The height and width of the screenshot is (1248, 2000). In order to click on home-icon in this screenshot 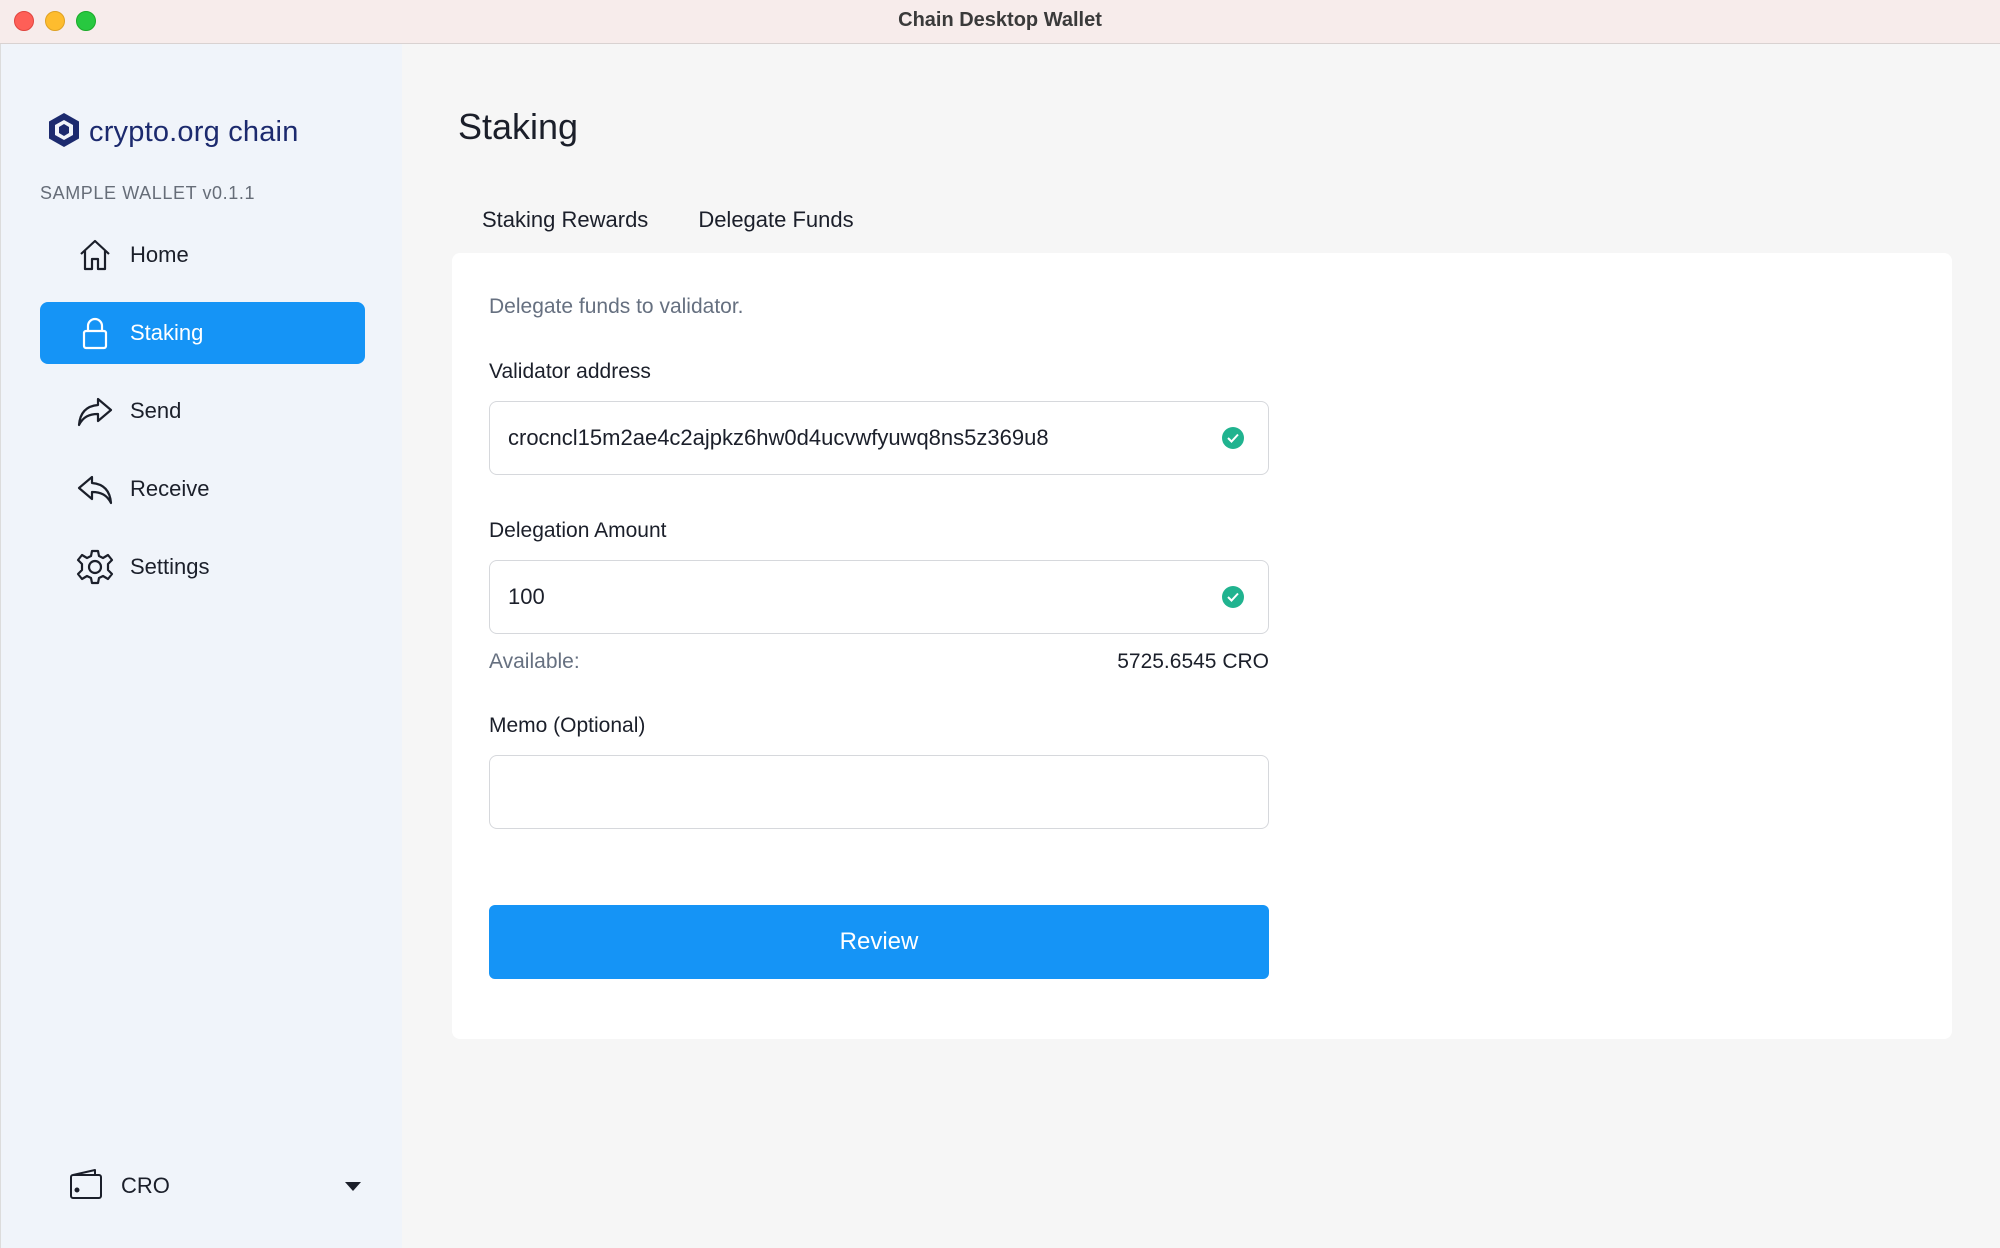, I will do `click(95, 255)`.